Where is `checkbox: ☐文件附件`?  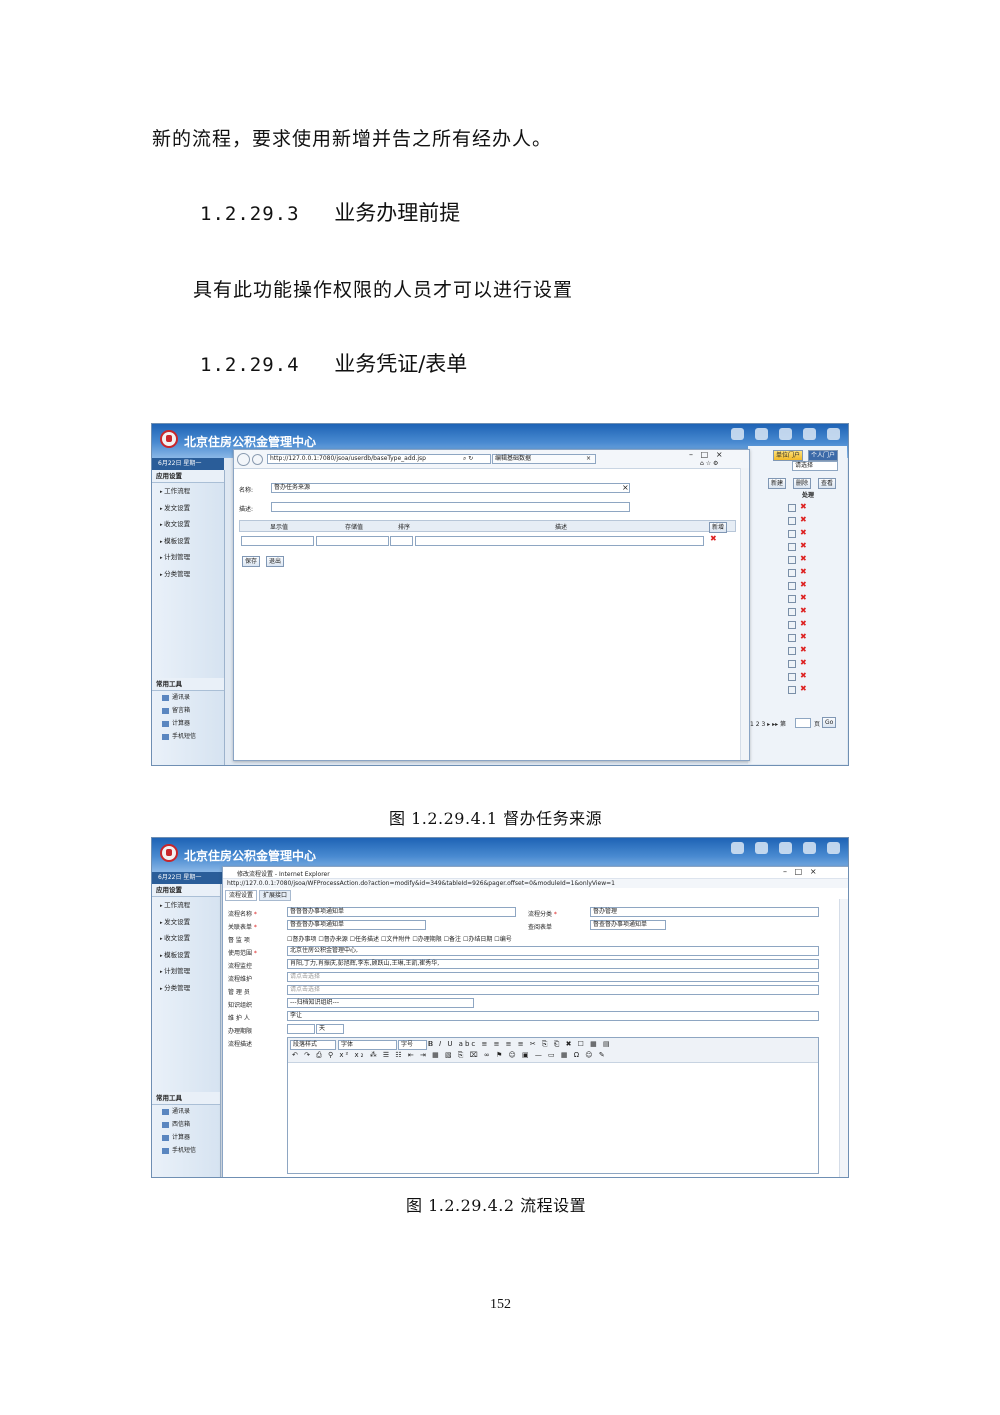 checkbox: ☐文件附件 is located at coordinates (395, 939).